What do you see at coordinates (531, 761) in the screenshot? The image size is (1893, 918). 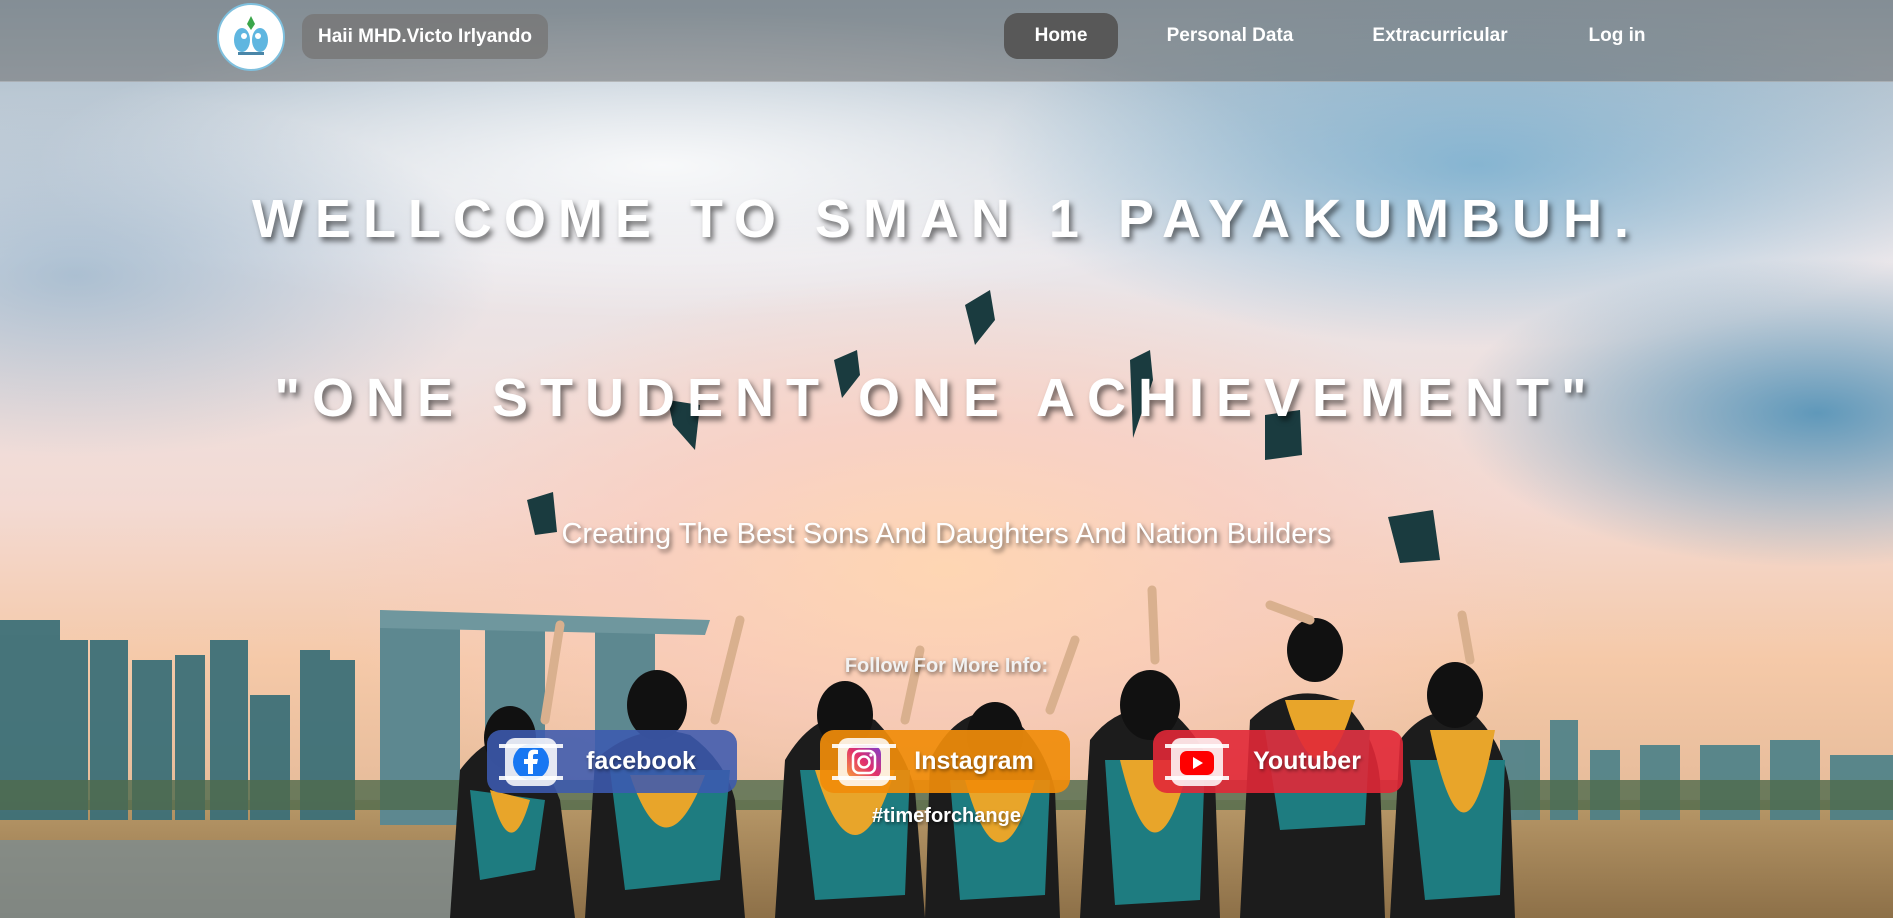 I see `facebook-icon` at bounding box center [531, 761].